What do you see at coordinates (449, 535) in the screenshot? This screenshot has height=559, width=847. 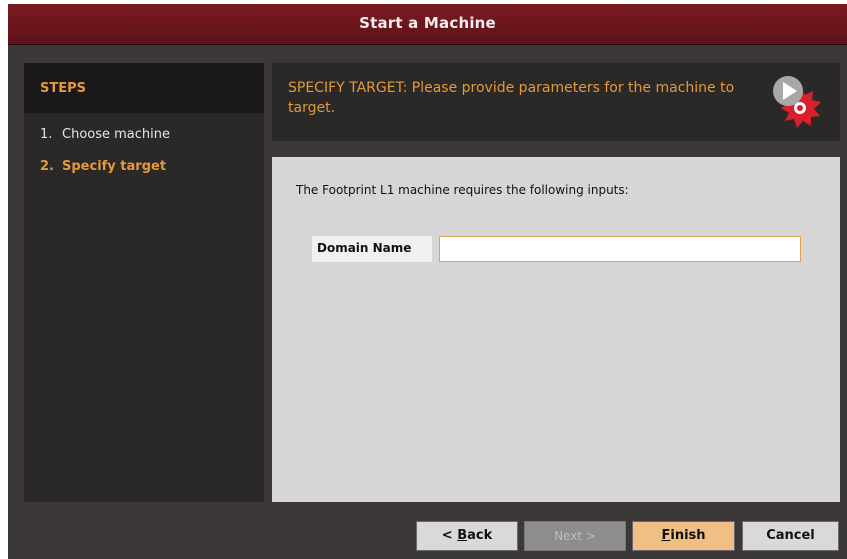 I see `back-button-prefix: <` at bounding box center [449, 535].